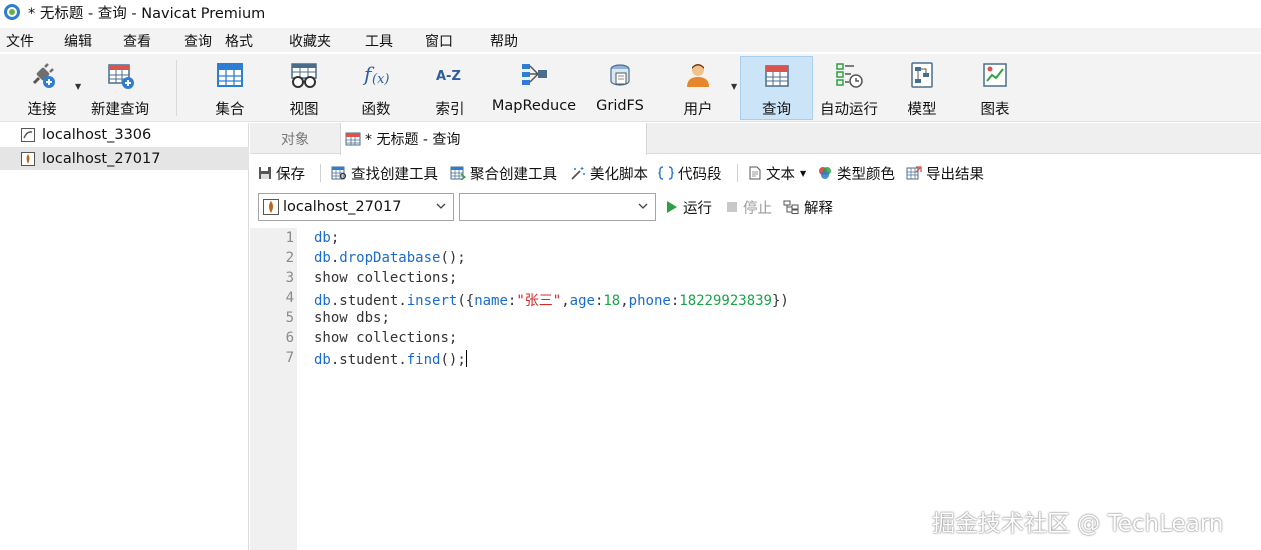  Describe the element at coordinates (295, 138) in the screenshot. I see `tab-objects: 对象` at that location.